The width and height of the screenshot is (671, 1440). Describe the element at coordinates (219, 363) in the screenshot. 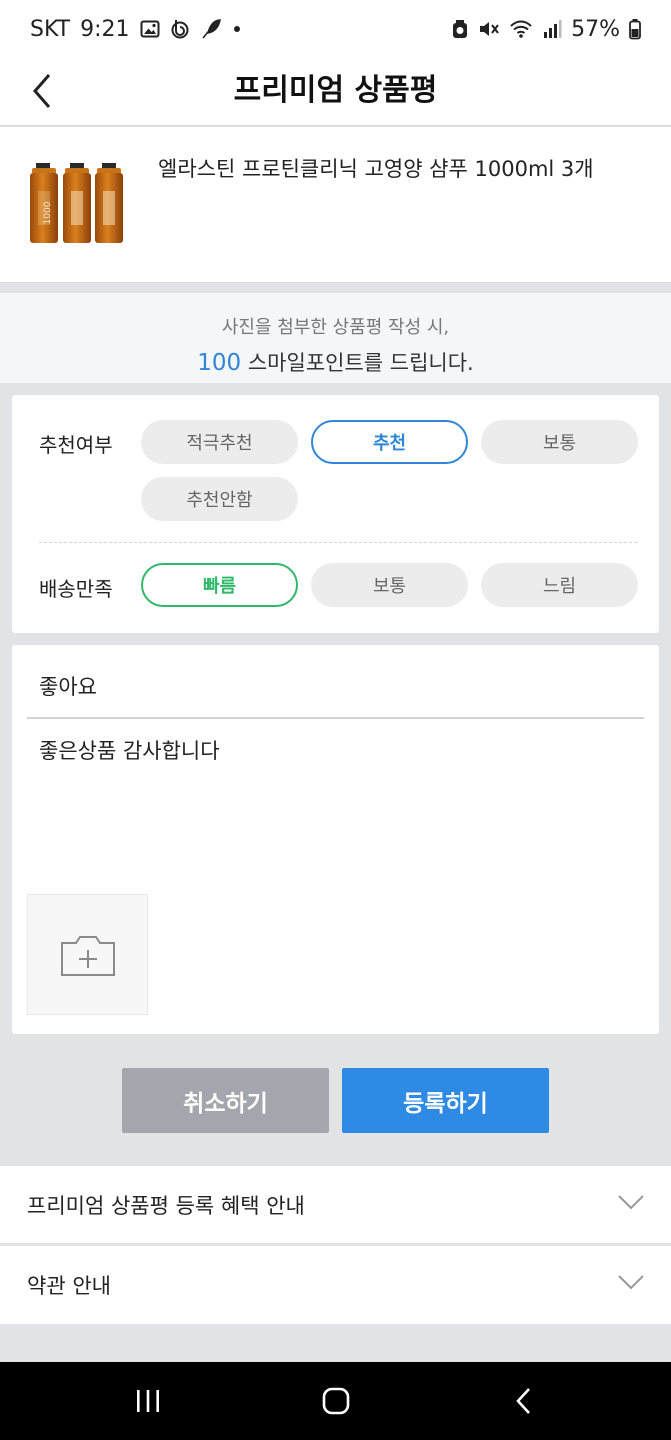

I see `notice-points: 100` at that location.